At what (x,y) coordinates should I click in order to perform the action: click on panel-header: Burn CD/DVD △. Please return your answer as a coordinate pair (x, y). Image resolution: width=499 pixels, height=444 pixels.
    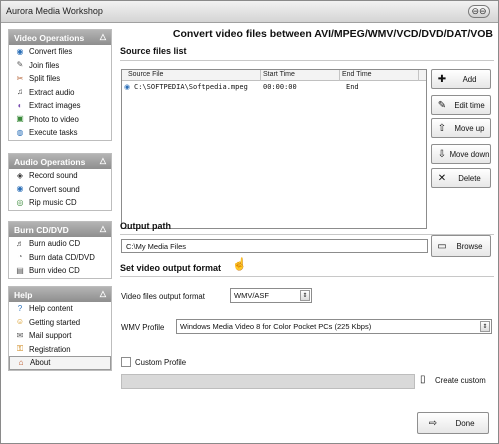
    Looking at the image, I should click on (60, 229).